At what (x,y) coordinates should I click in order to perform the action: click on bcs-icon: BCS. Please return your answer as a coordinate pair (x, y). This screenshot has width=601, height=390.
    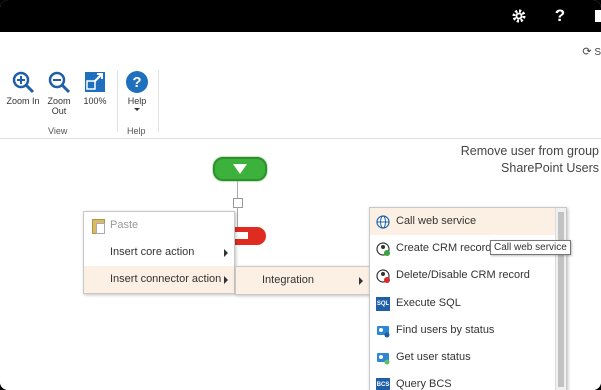
    Looking at the image, I should click on (383, 384).